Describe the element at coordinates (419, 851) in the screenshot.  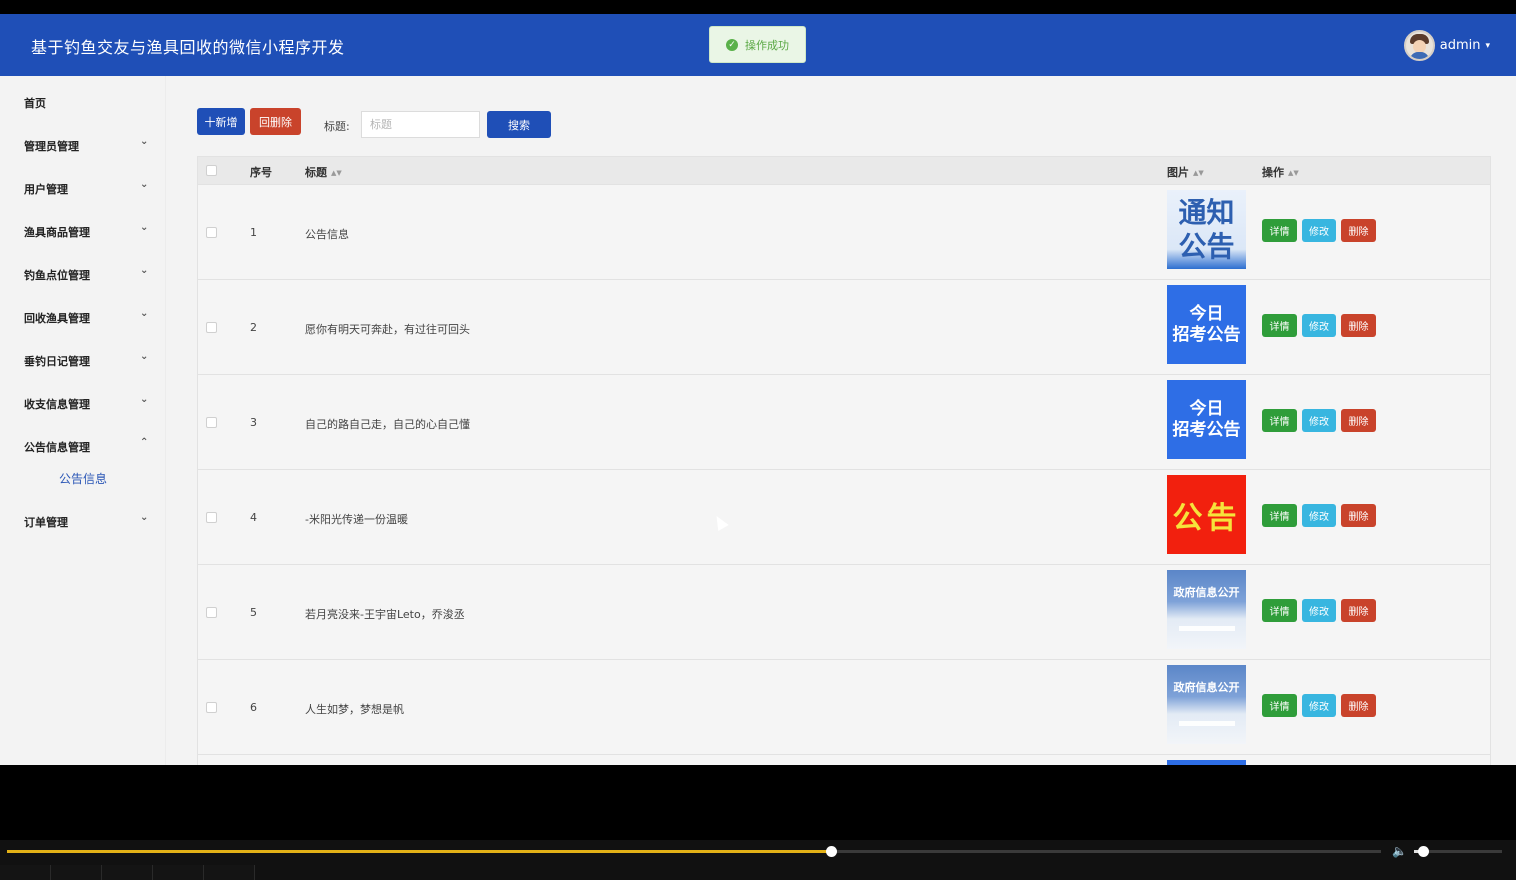
I see `progress-fill` at that location.